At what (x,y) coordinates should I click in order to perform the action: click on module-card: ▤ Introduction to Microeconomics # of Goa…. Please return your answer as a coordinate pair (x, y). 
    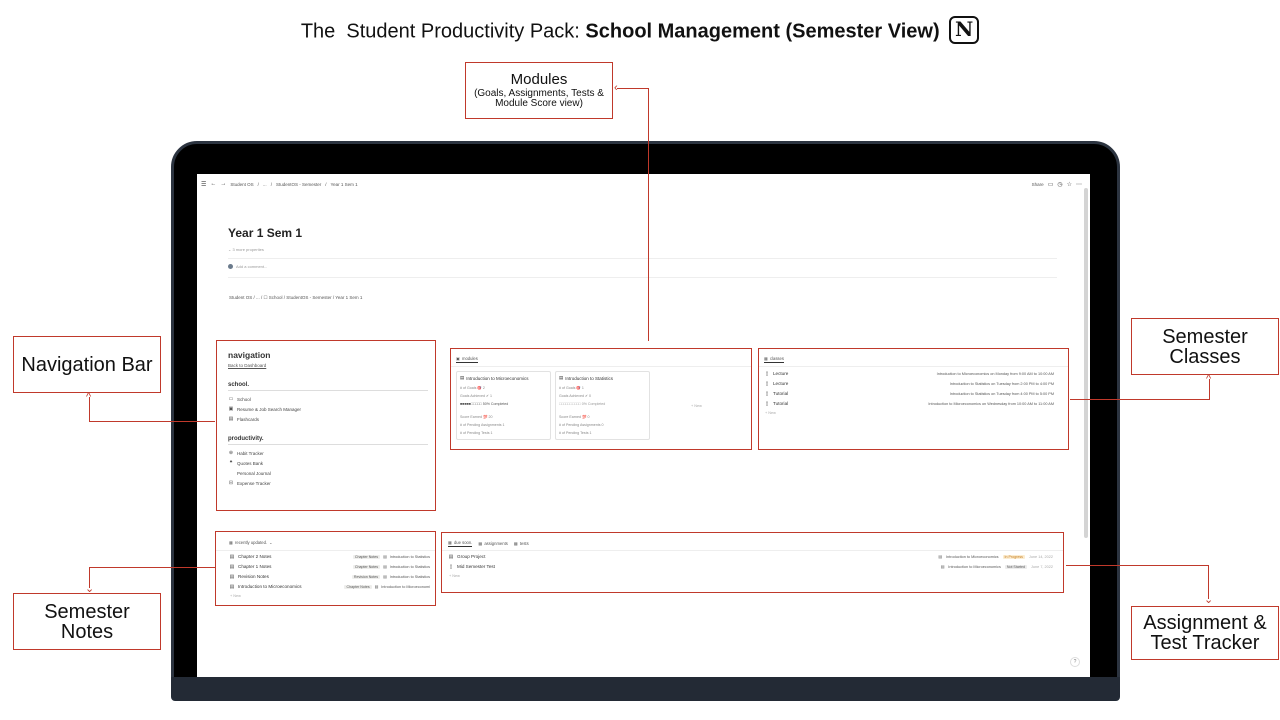
    Looking at the image, I should click on (503, 405).